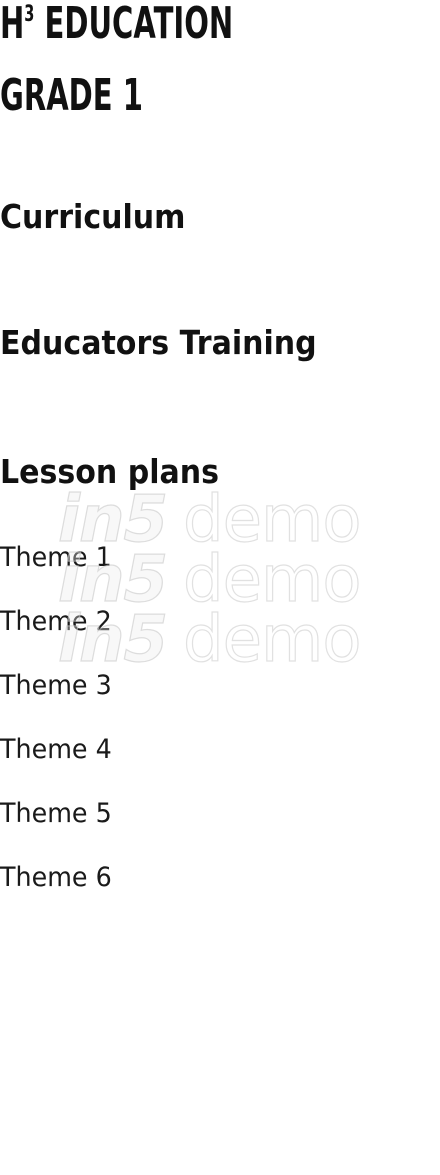 The width and height of the screenshot is (440, 1175). What do you see at coordinates (110, 471) in the screenshot?
I see `lesson-plans-heading: Lesson plans` at bounding box center [110, 471].